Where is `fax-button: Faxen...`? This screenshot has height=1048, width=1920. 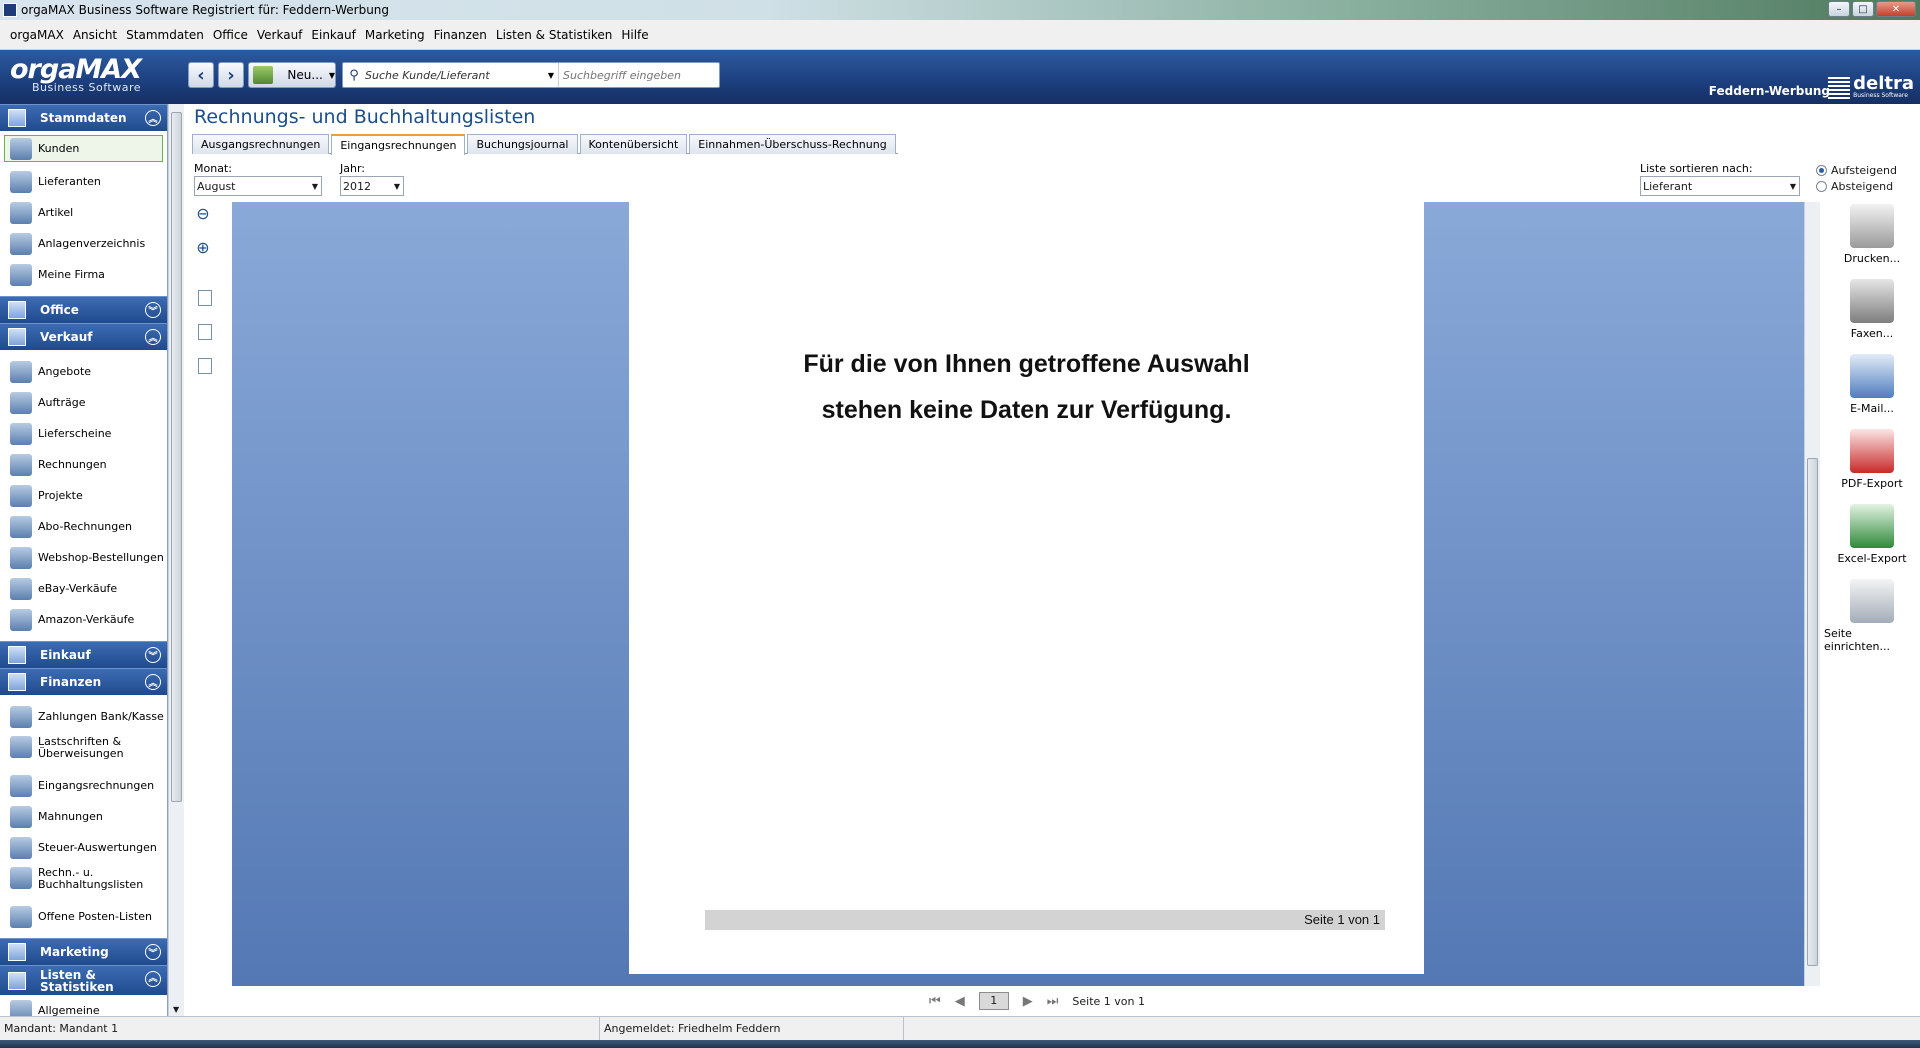 fax-button: Faxen... is located at coordinates (1872, 316).